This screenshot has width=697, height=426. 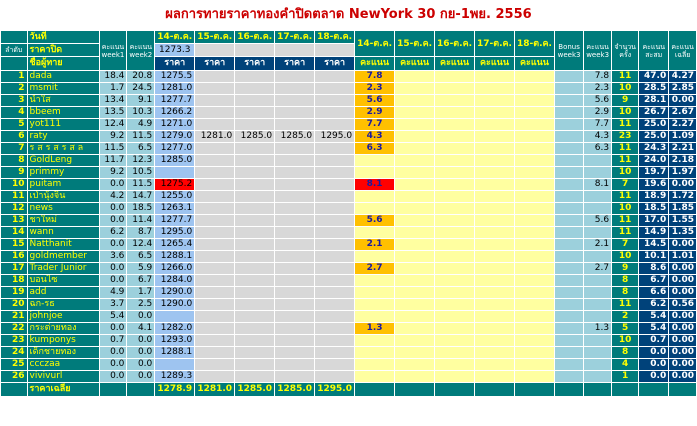 What do you see at coordinates (63, 88) in the screenshot?
I see `player-name: msmit` at bounding box center [63, 88].